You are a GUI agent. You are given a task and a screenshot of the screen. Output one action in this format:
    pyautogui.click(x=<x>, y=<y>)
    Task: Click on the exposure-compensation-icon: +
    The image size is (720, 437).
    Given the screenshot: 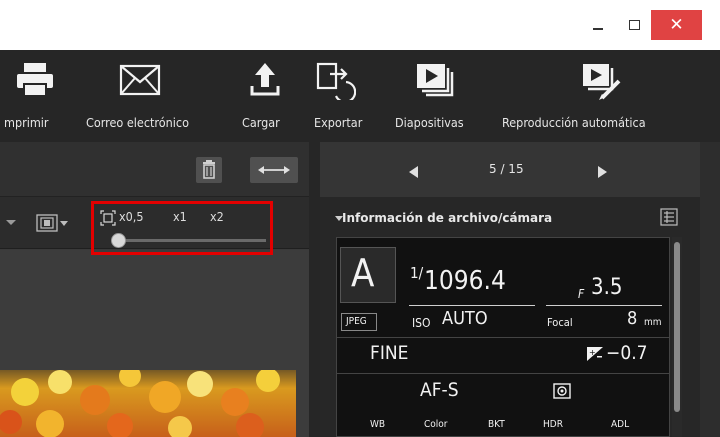 What is the action you would take?
    pyautogui.click(x=595, y=354)
    